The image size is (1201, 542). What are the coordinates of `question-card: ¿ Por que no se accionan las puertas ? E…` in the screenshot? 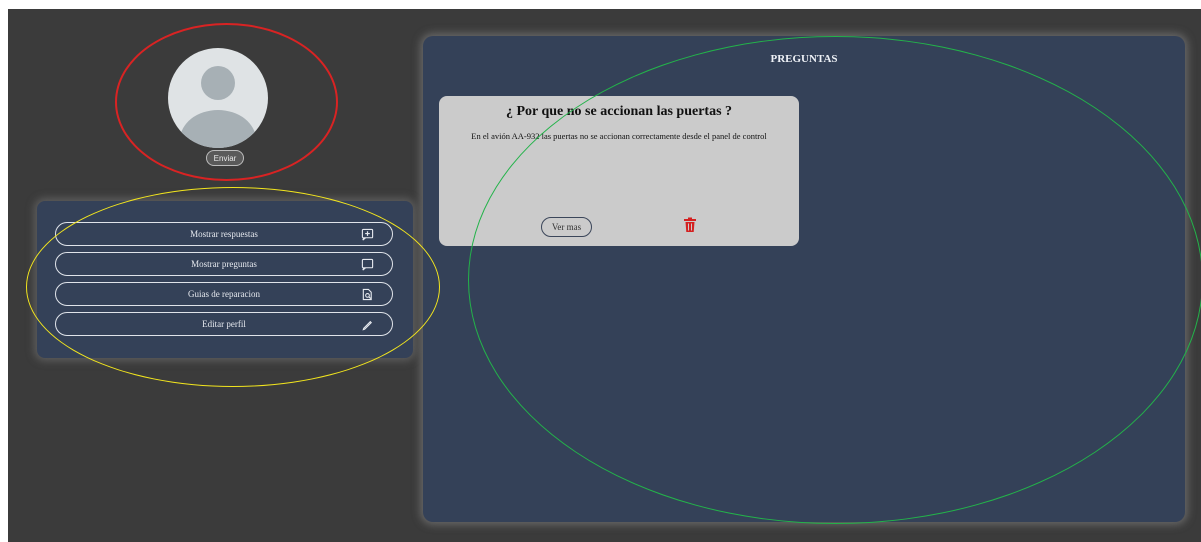 It's located at (619, 171).